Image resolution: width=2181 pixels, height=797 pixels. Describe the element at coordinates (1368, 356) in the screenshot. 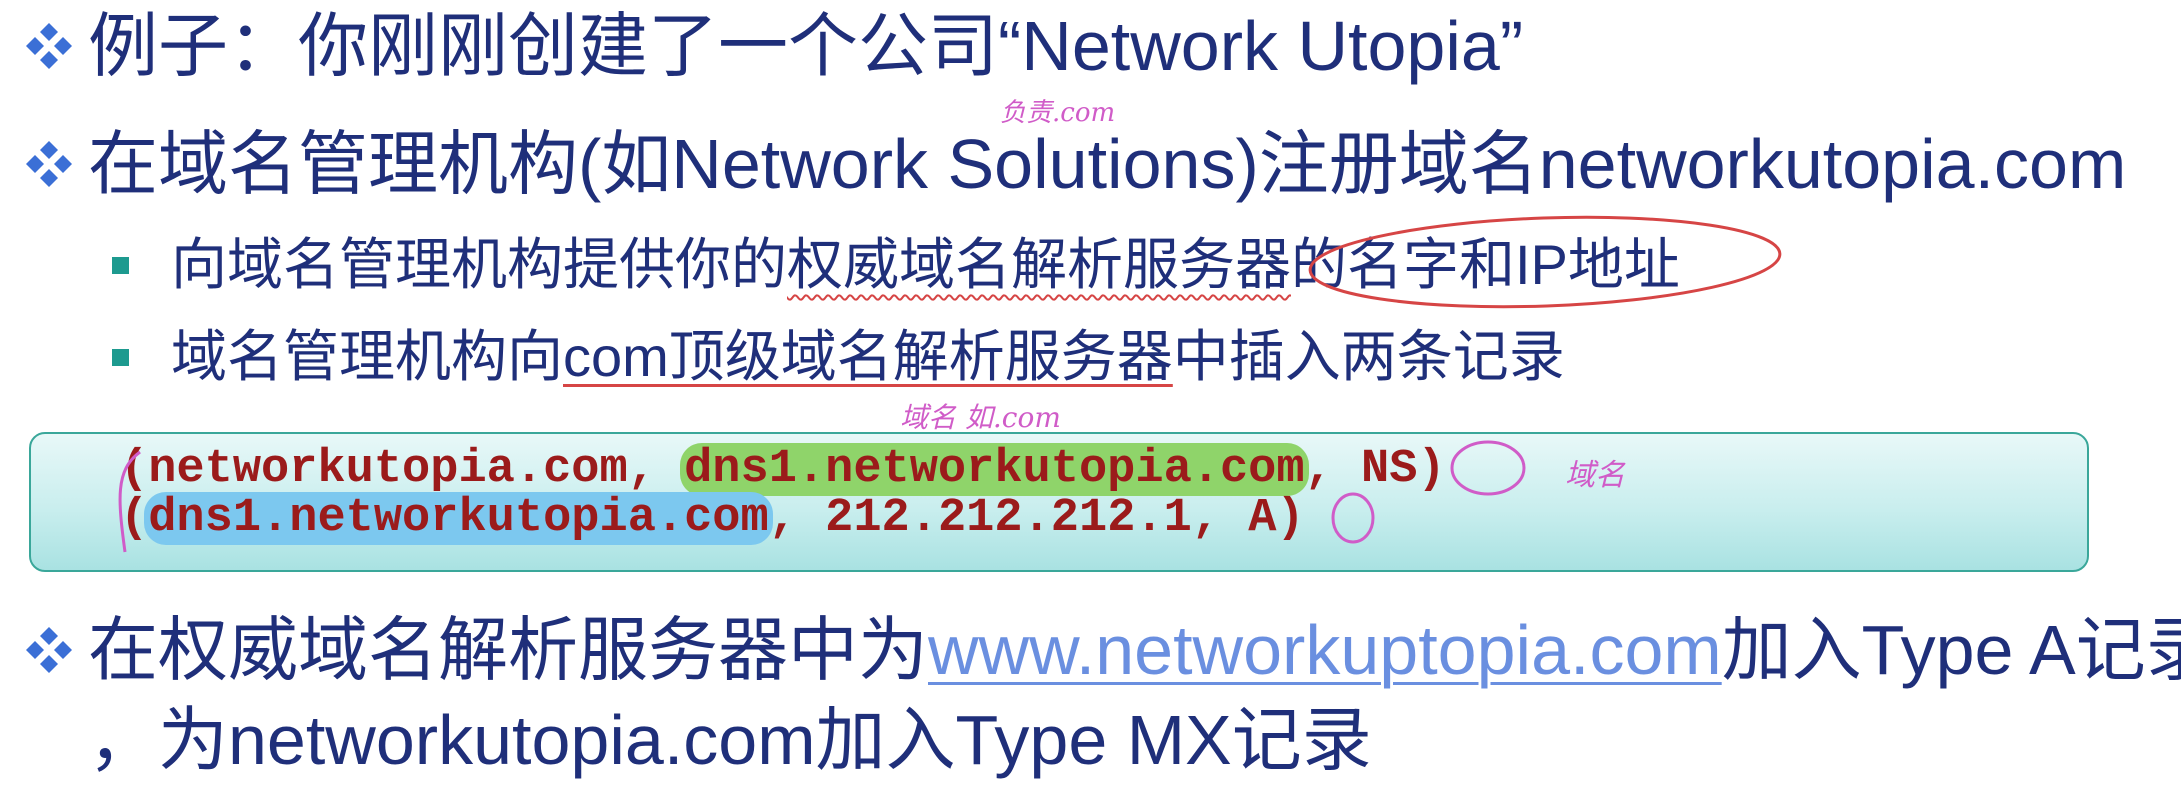

I see `insert-text-b: 中插入两条记录` at that location.